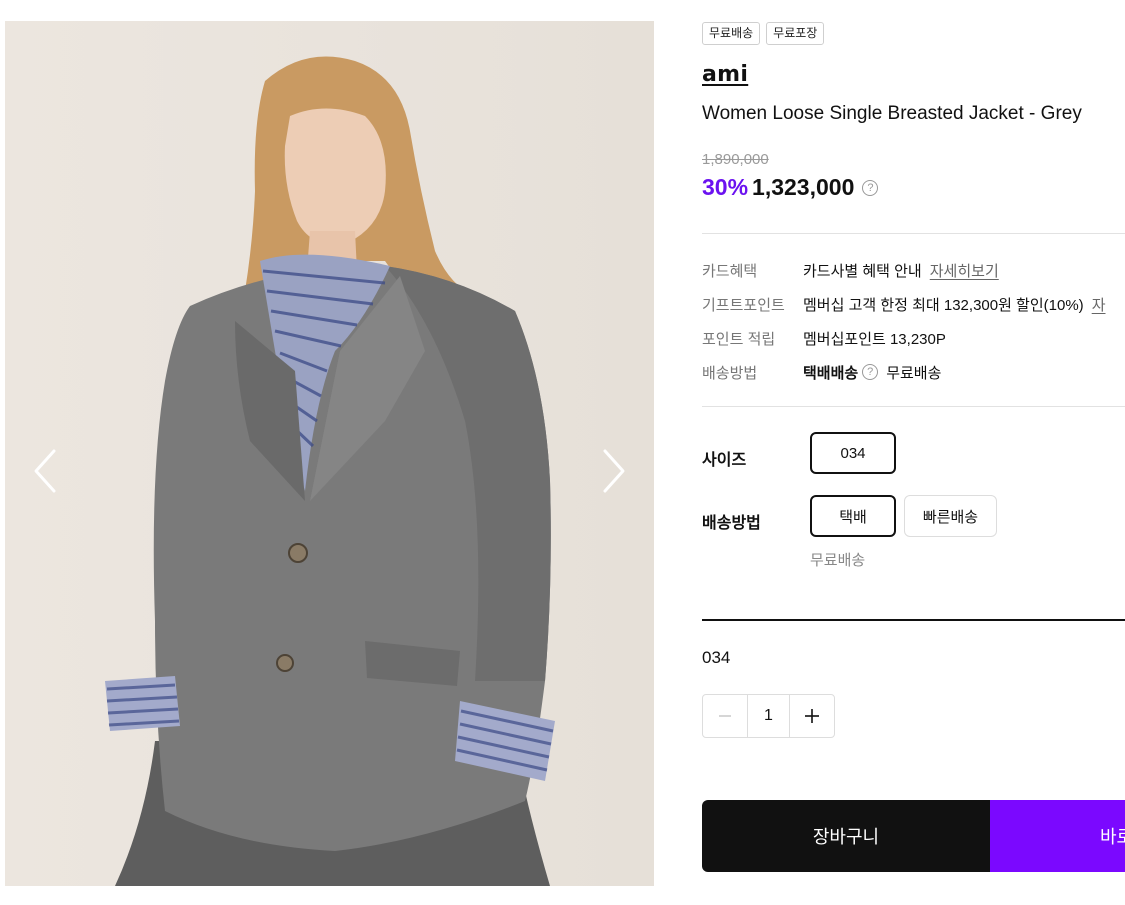 The width and height of the screenshot is (1125, 905). I want to click on chevron-left-icon, so click(45, 471).